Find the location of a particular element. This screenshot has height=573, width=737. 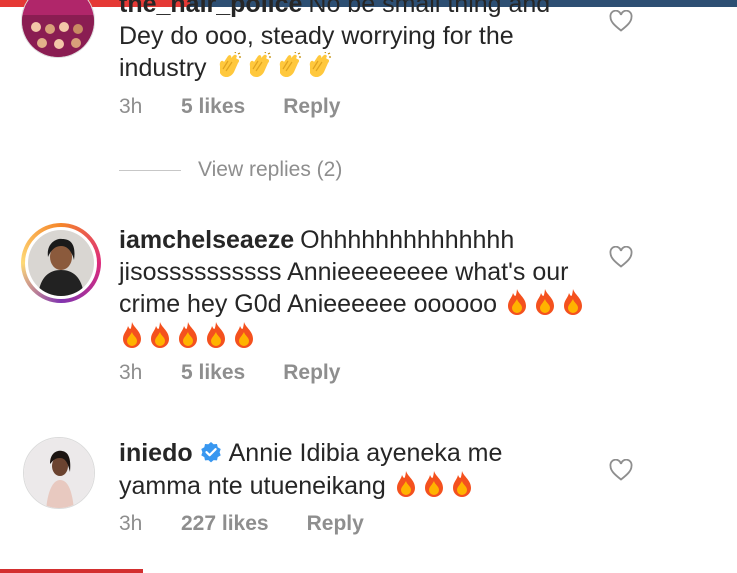

comment-username: iniedo is located at coordinates (156, 453).